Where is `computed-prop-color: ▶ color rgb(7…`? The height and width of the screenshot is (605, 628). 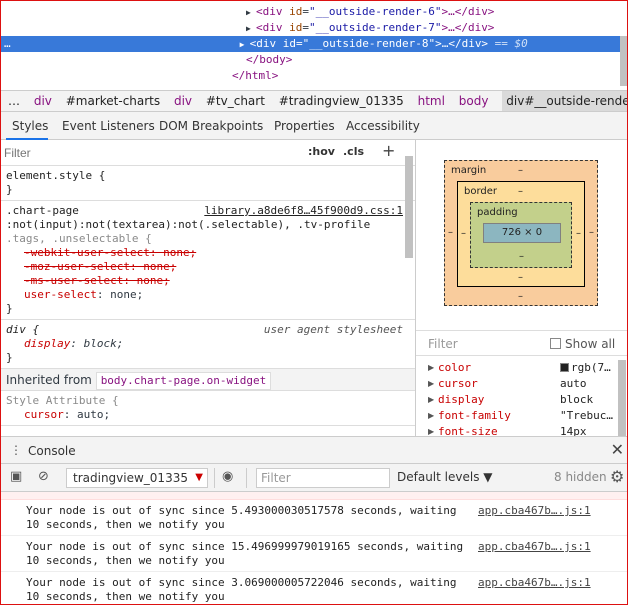 computed-prop-color: ▶ color rgb(7… is located at coordinates (522, 368).